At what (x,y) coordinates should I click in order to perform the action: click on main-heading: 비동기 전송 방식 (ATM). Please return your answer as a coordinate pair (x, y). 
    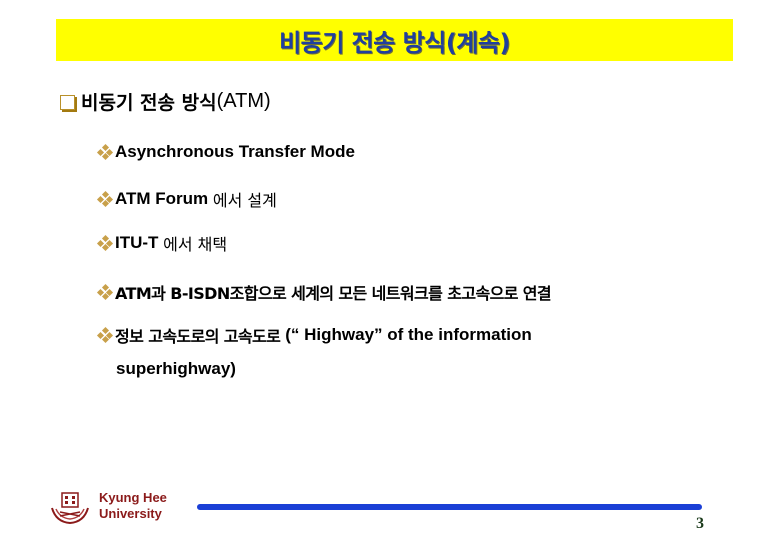
    Looking at the image, I should click on (165, 101).